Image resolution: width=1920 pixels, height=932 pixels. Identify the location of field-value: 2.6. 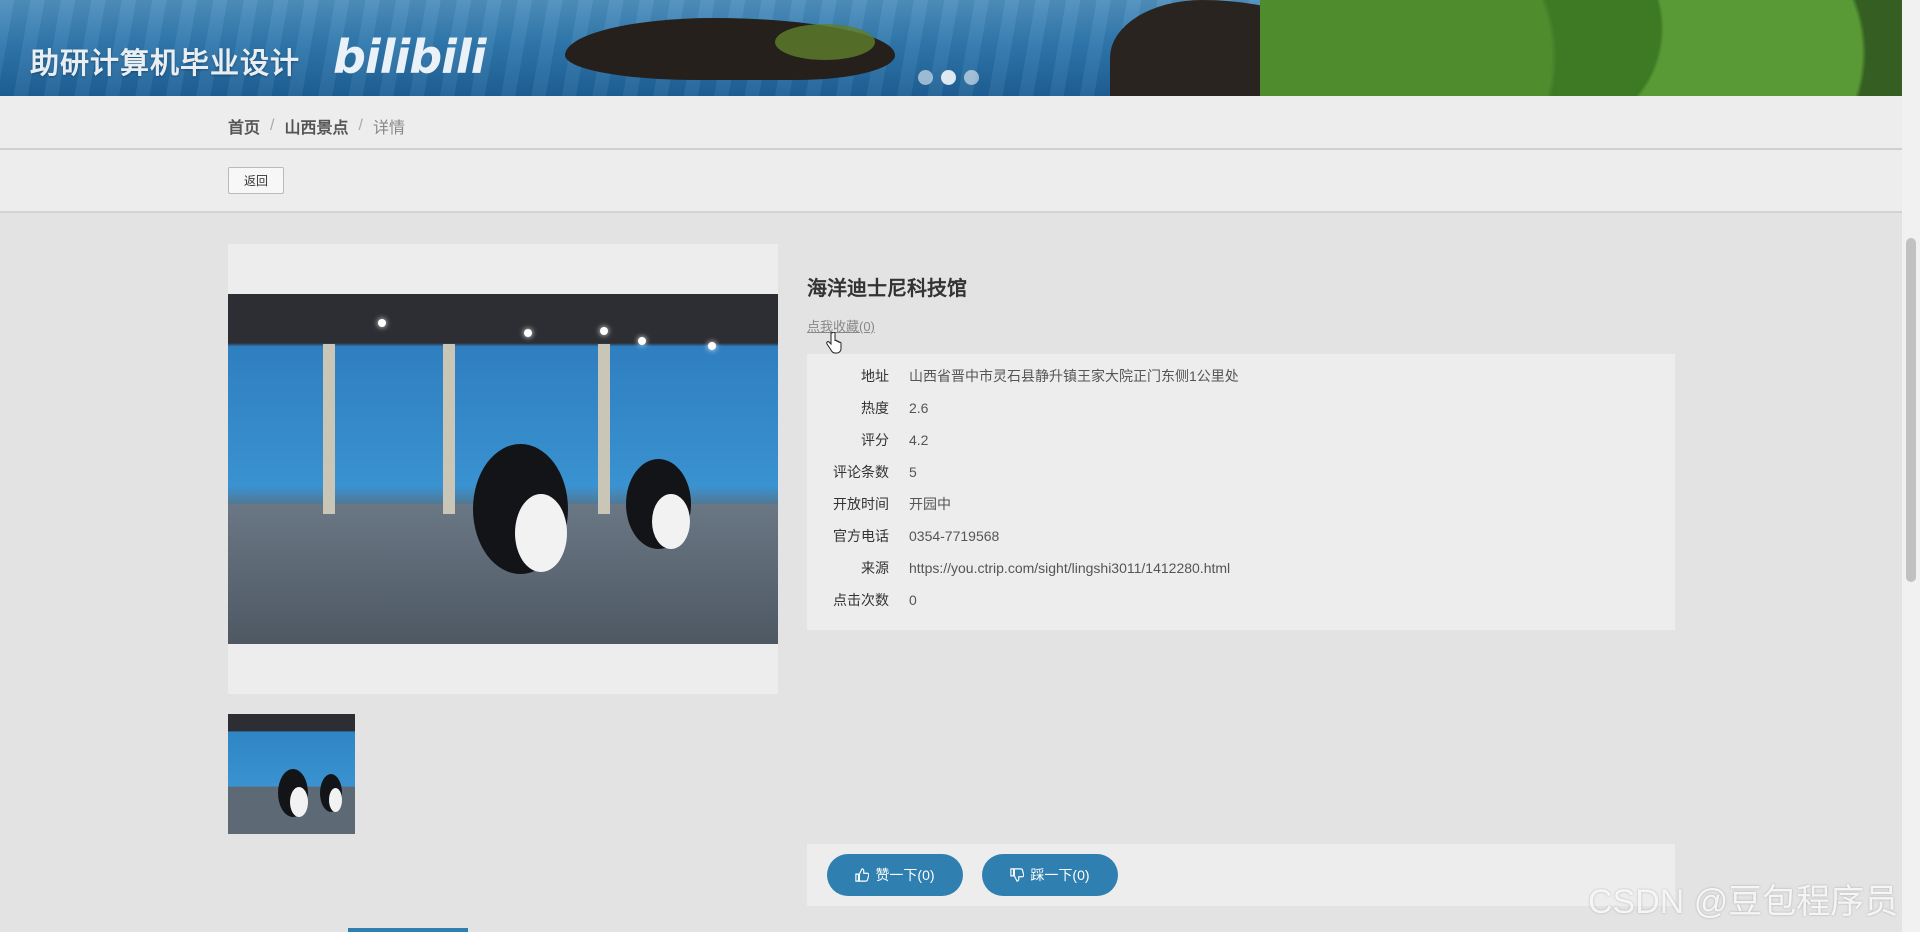
(919, 408).